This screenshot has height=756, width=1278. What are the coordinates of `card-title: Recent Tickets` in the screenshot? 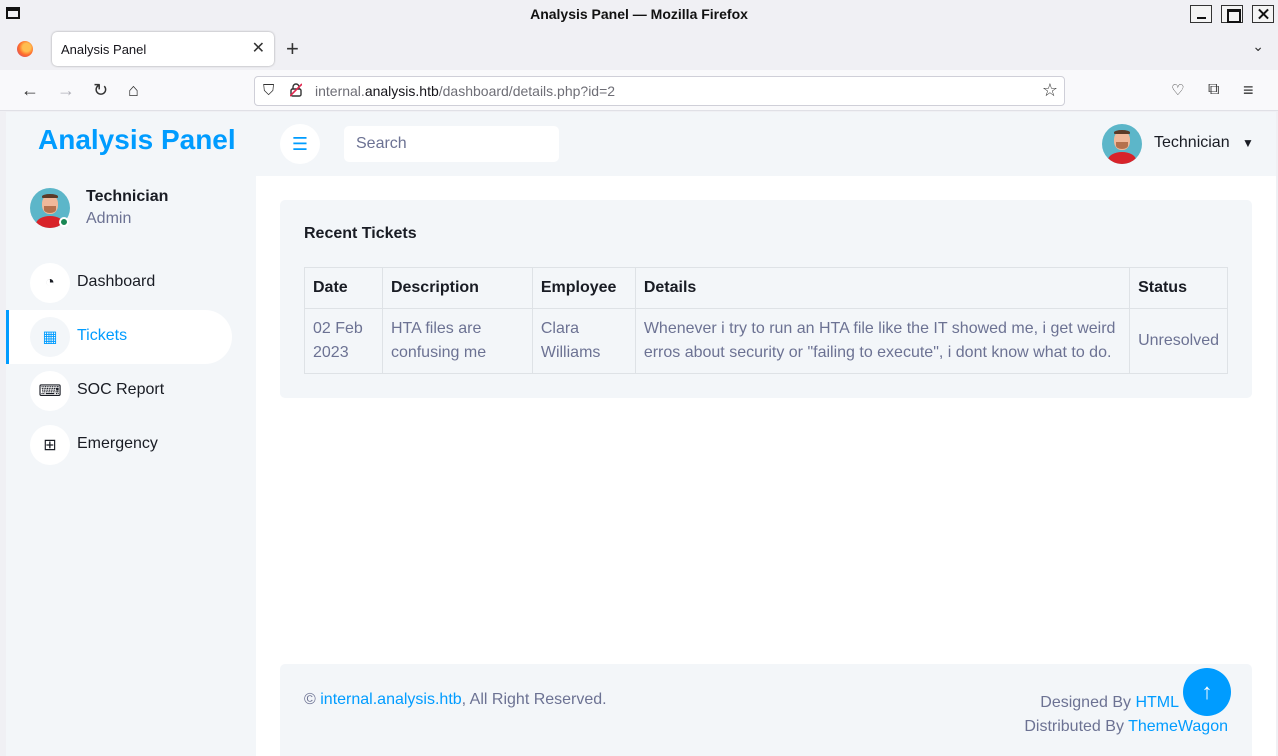 It's located at (360, 233).